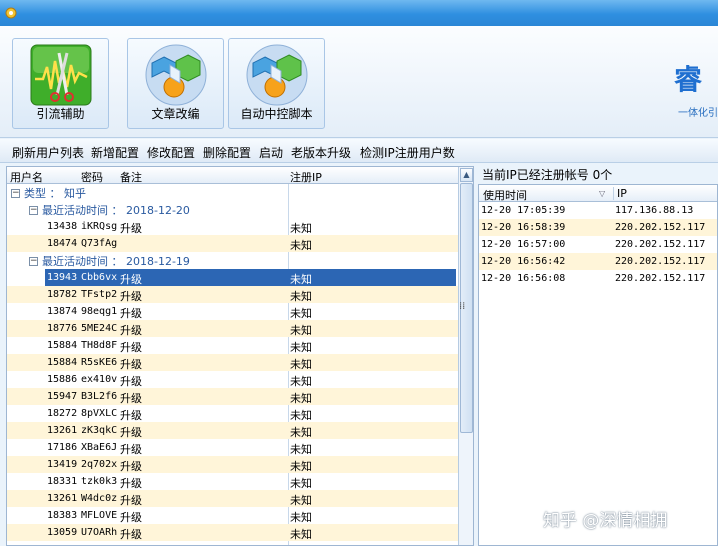 Image resolution: width=718 pixels, height=546 pixels. Describe the element at coordinates (598, 244) in the screenshot. I see `table-row: 12-20 16:57:00 220.202.152.117` at that location.